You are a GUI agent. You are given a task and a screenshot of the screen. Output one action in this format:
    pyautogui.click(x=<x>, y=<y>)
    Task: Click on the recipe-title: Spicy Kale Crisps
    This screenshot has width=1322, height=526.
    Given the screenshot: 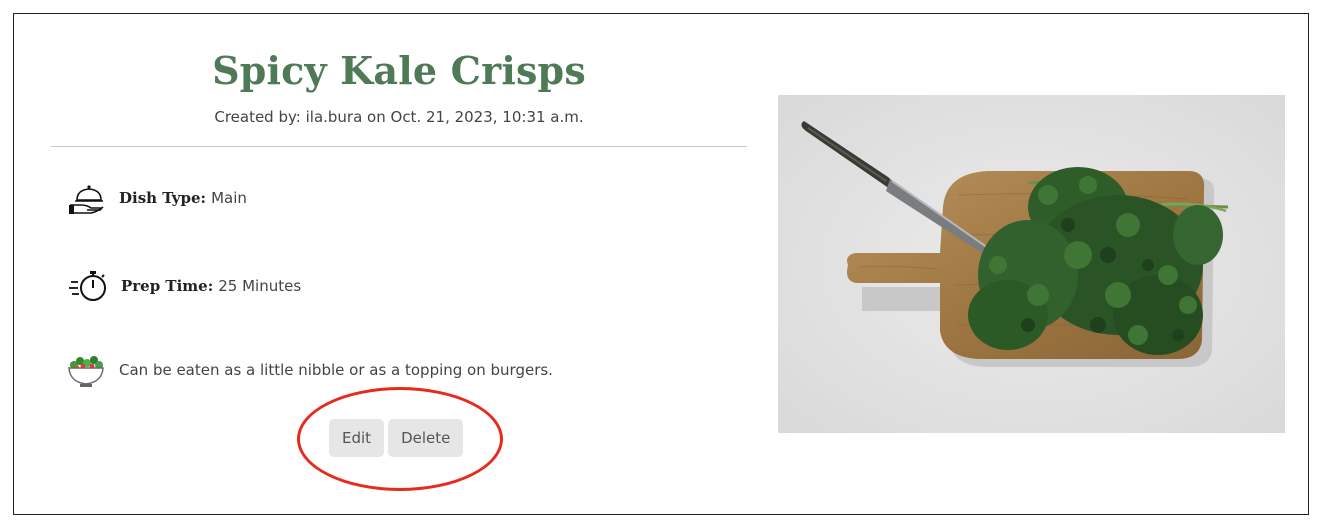 What is the action you would take?
    pyautogui.click(x=399, y=70)
    